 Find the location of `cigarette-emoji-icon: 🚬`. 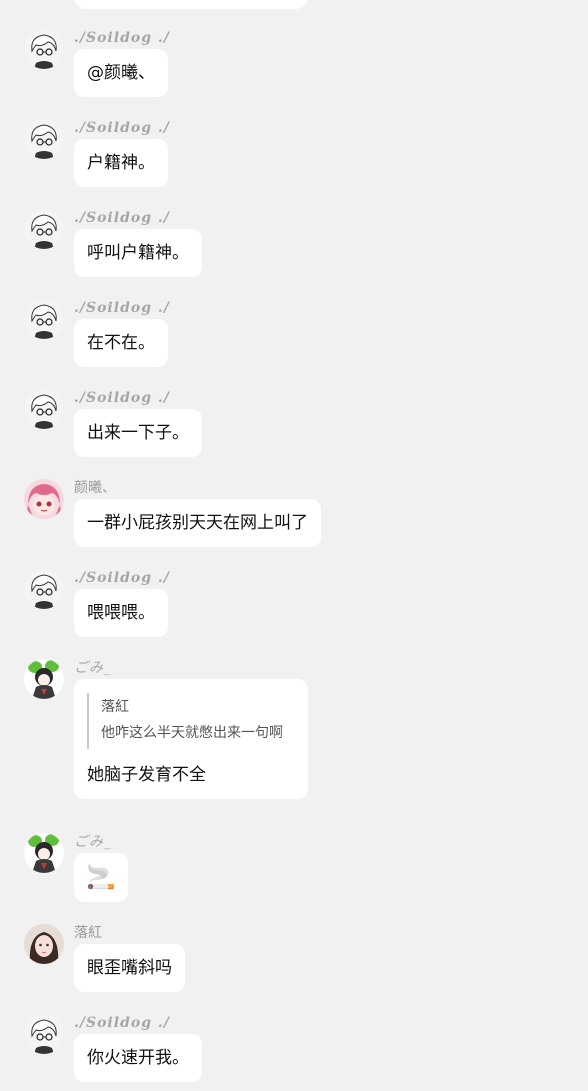

cigarette-emoji-icon: 🚬 is located at coordinates (101, 877).